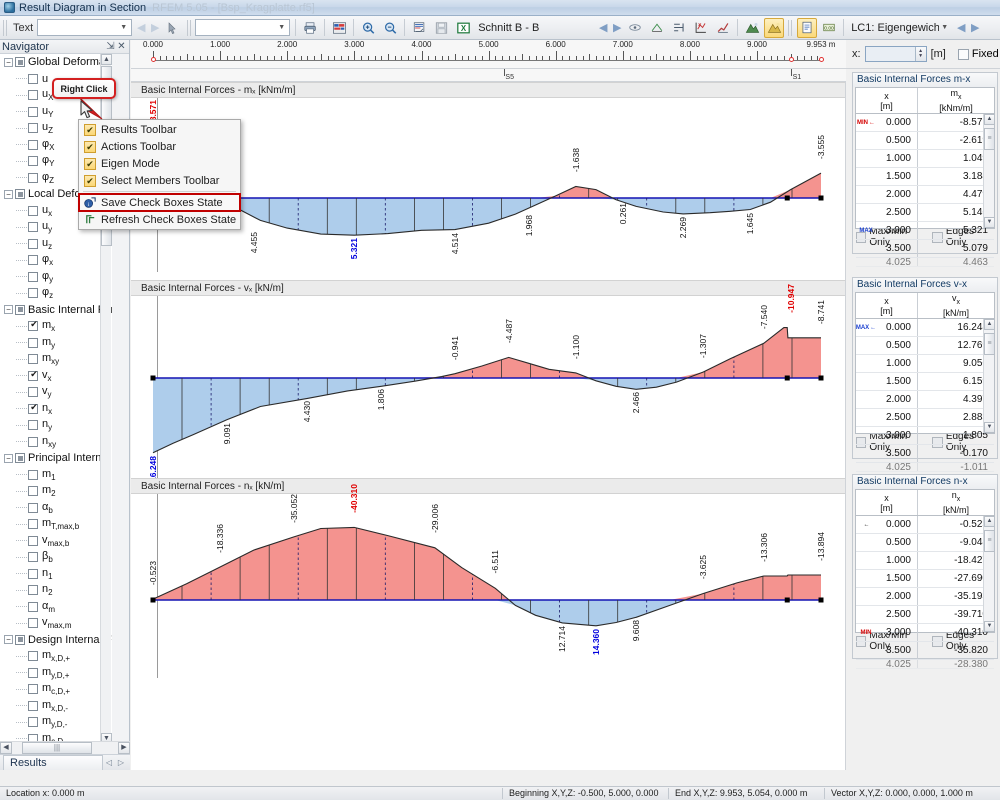  I want to click on context-menu-item: ✔ Actions Toolbar, so click(159, 146).